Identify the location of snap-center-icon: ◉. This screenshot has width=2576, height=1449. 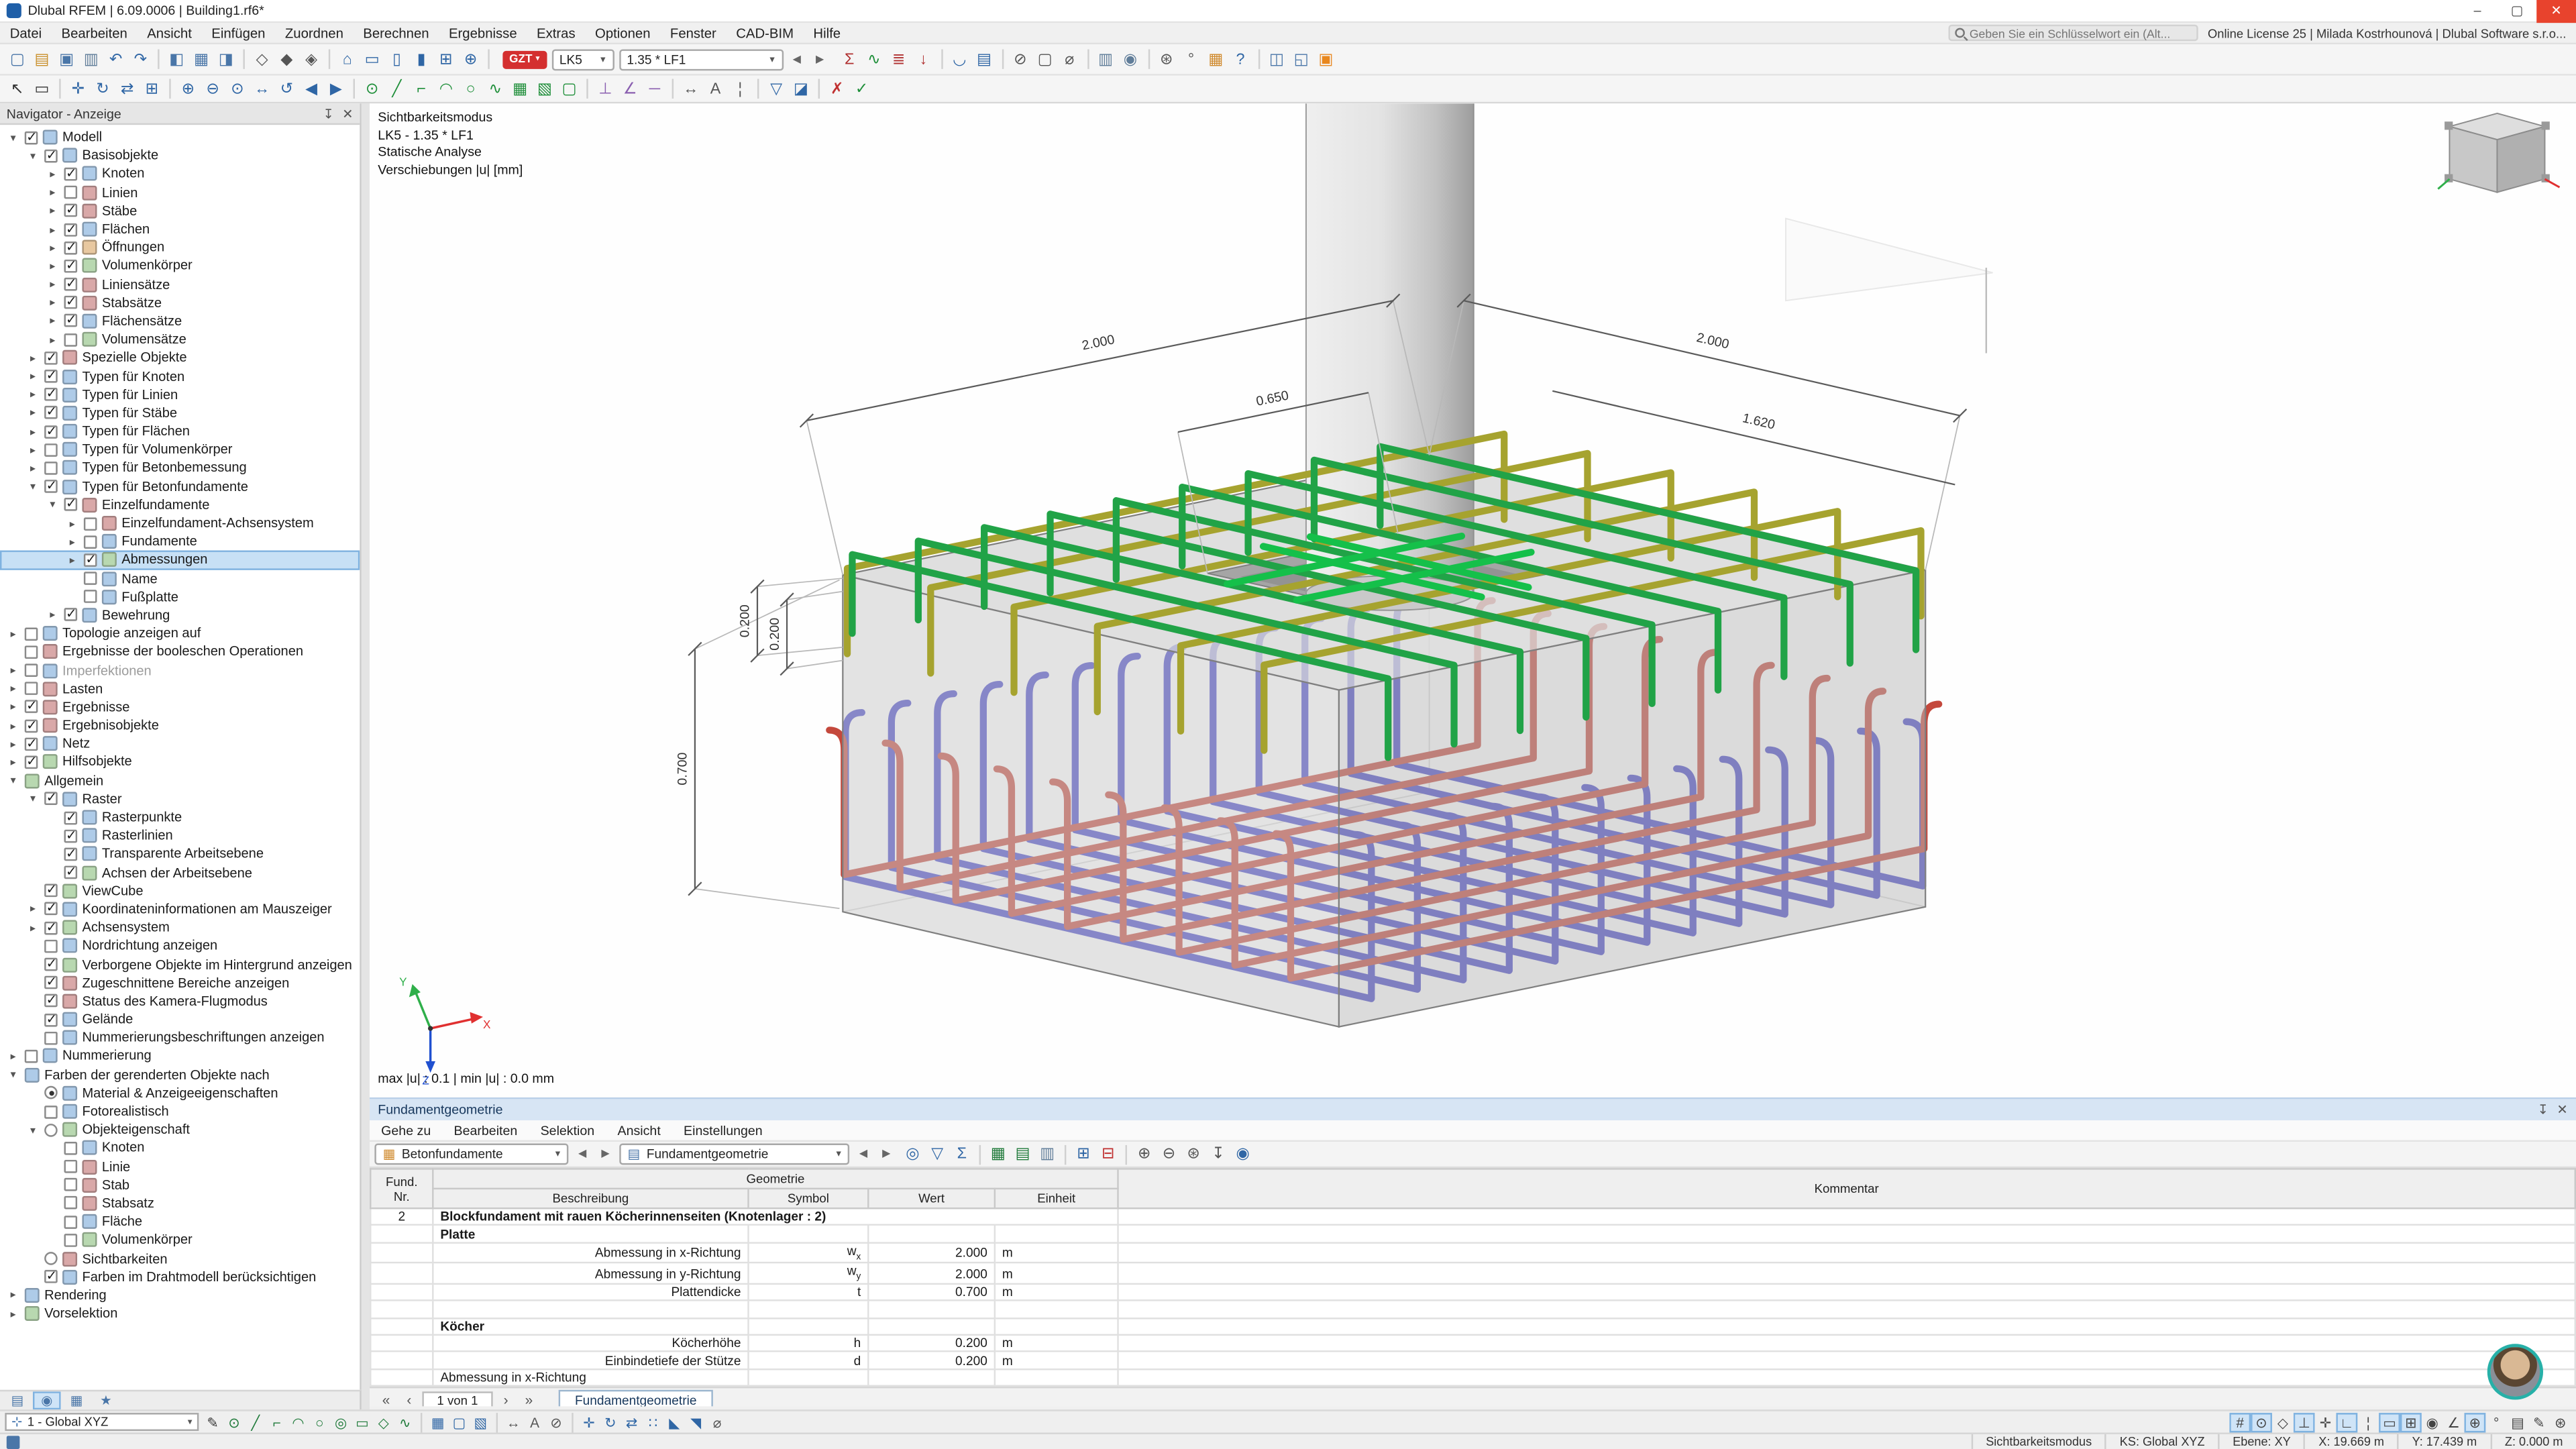
(2432, 1422).